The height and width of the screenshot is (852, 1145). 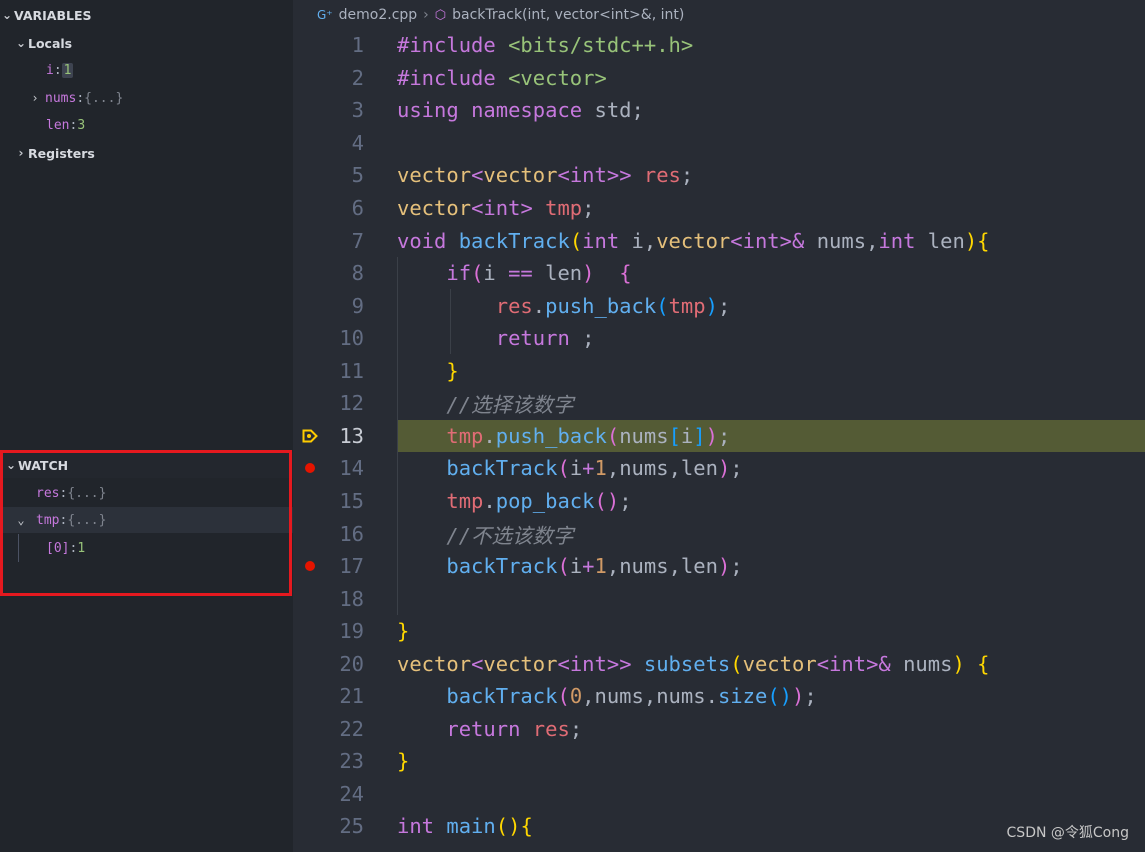 I want to click on method-cube-icon: ⬡, so click(x=440, y=15).